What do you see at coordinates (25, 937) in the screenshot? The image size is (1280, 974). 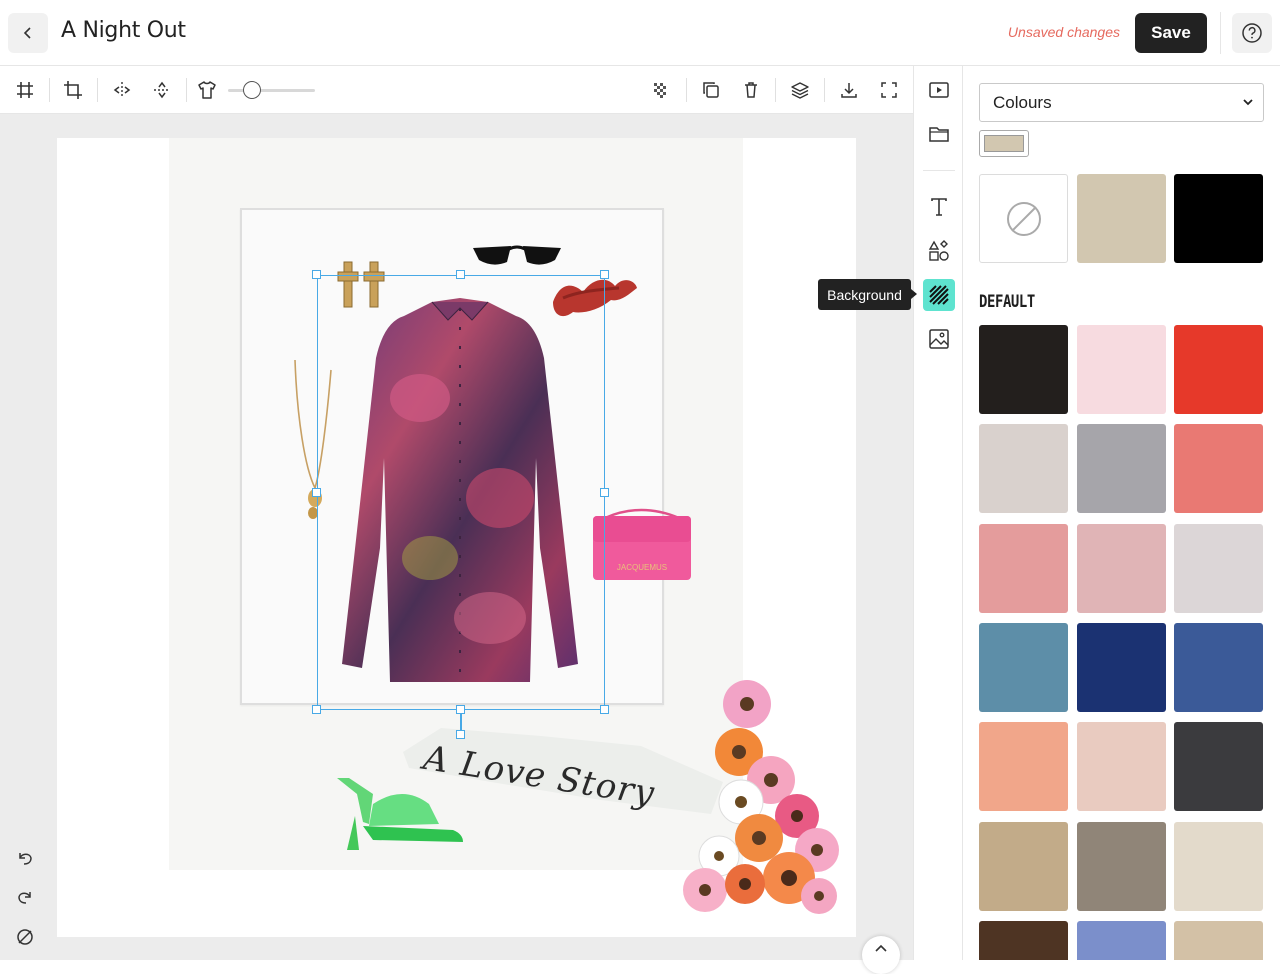 I see `clear-icon` at bounding box center [25, 937].